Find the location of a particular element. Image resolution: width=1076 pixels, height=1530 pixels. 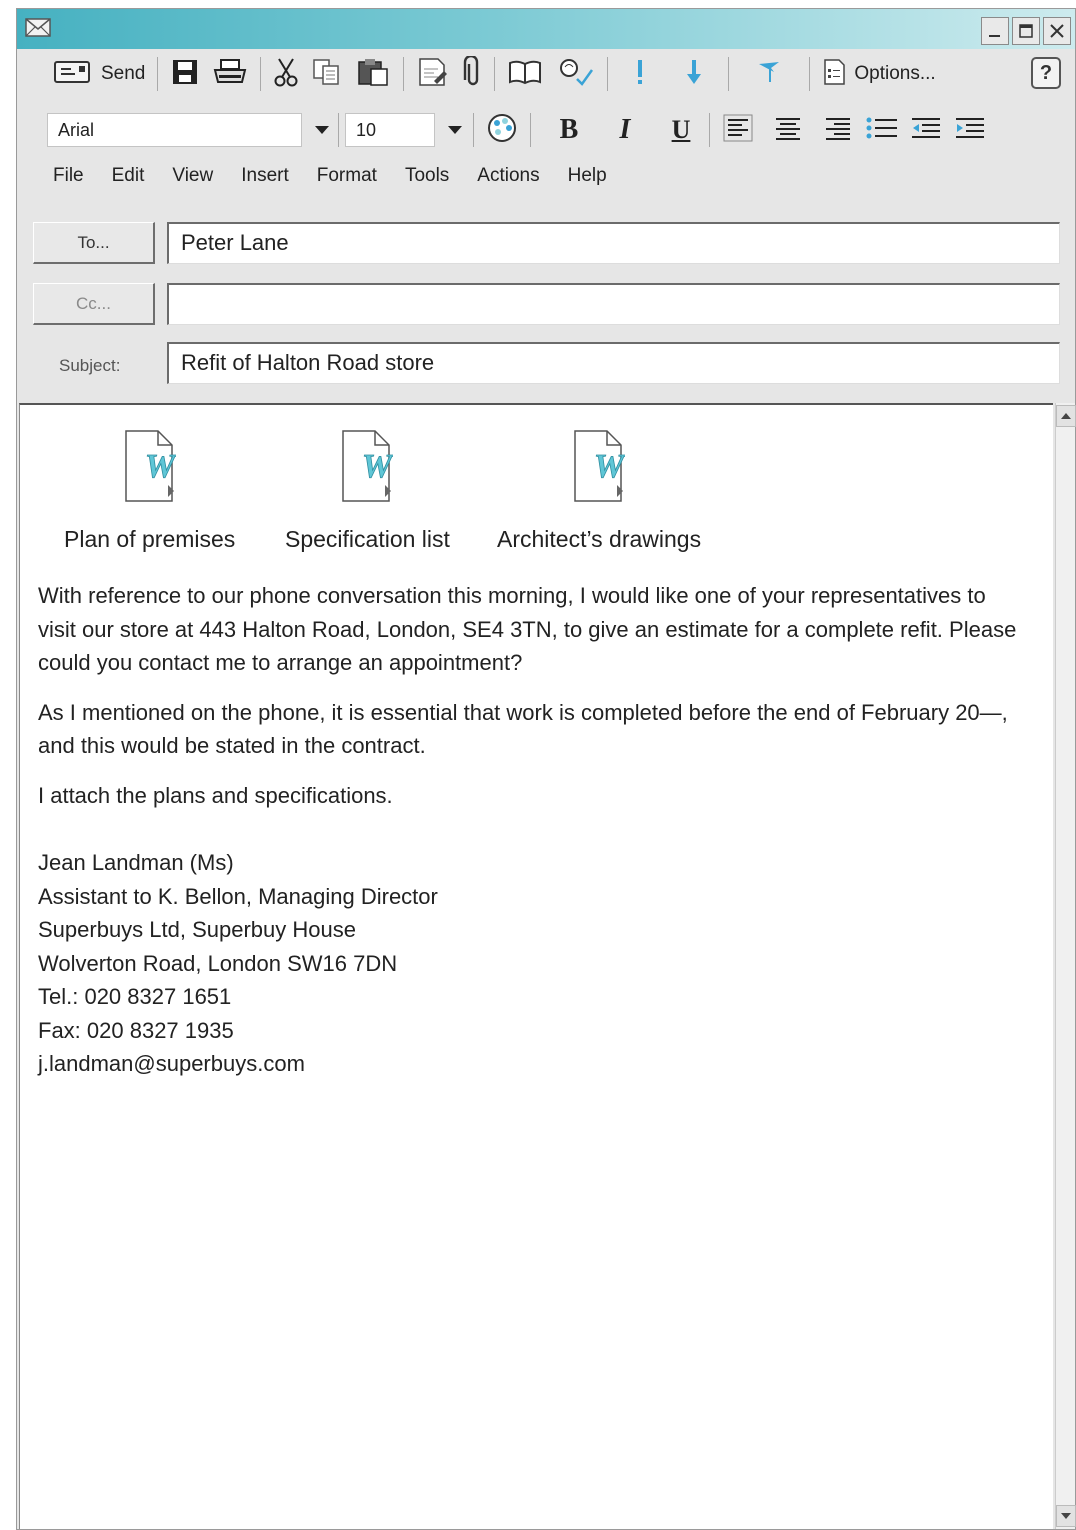

menu-file: File is located at coordinates (68, 176).